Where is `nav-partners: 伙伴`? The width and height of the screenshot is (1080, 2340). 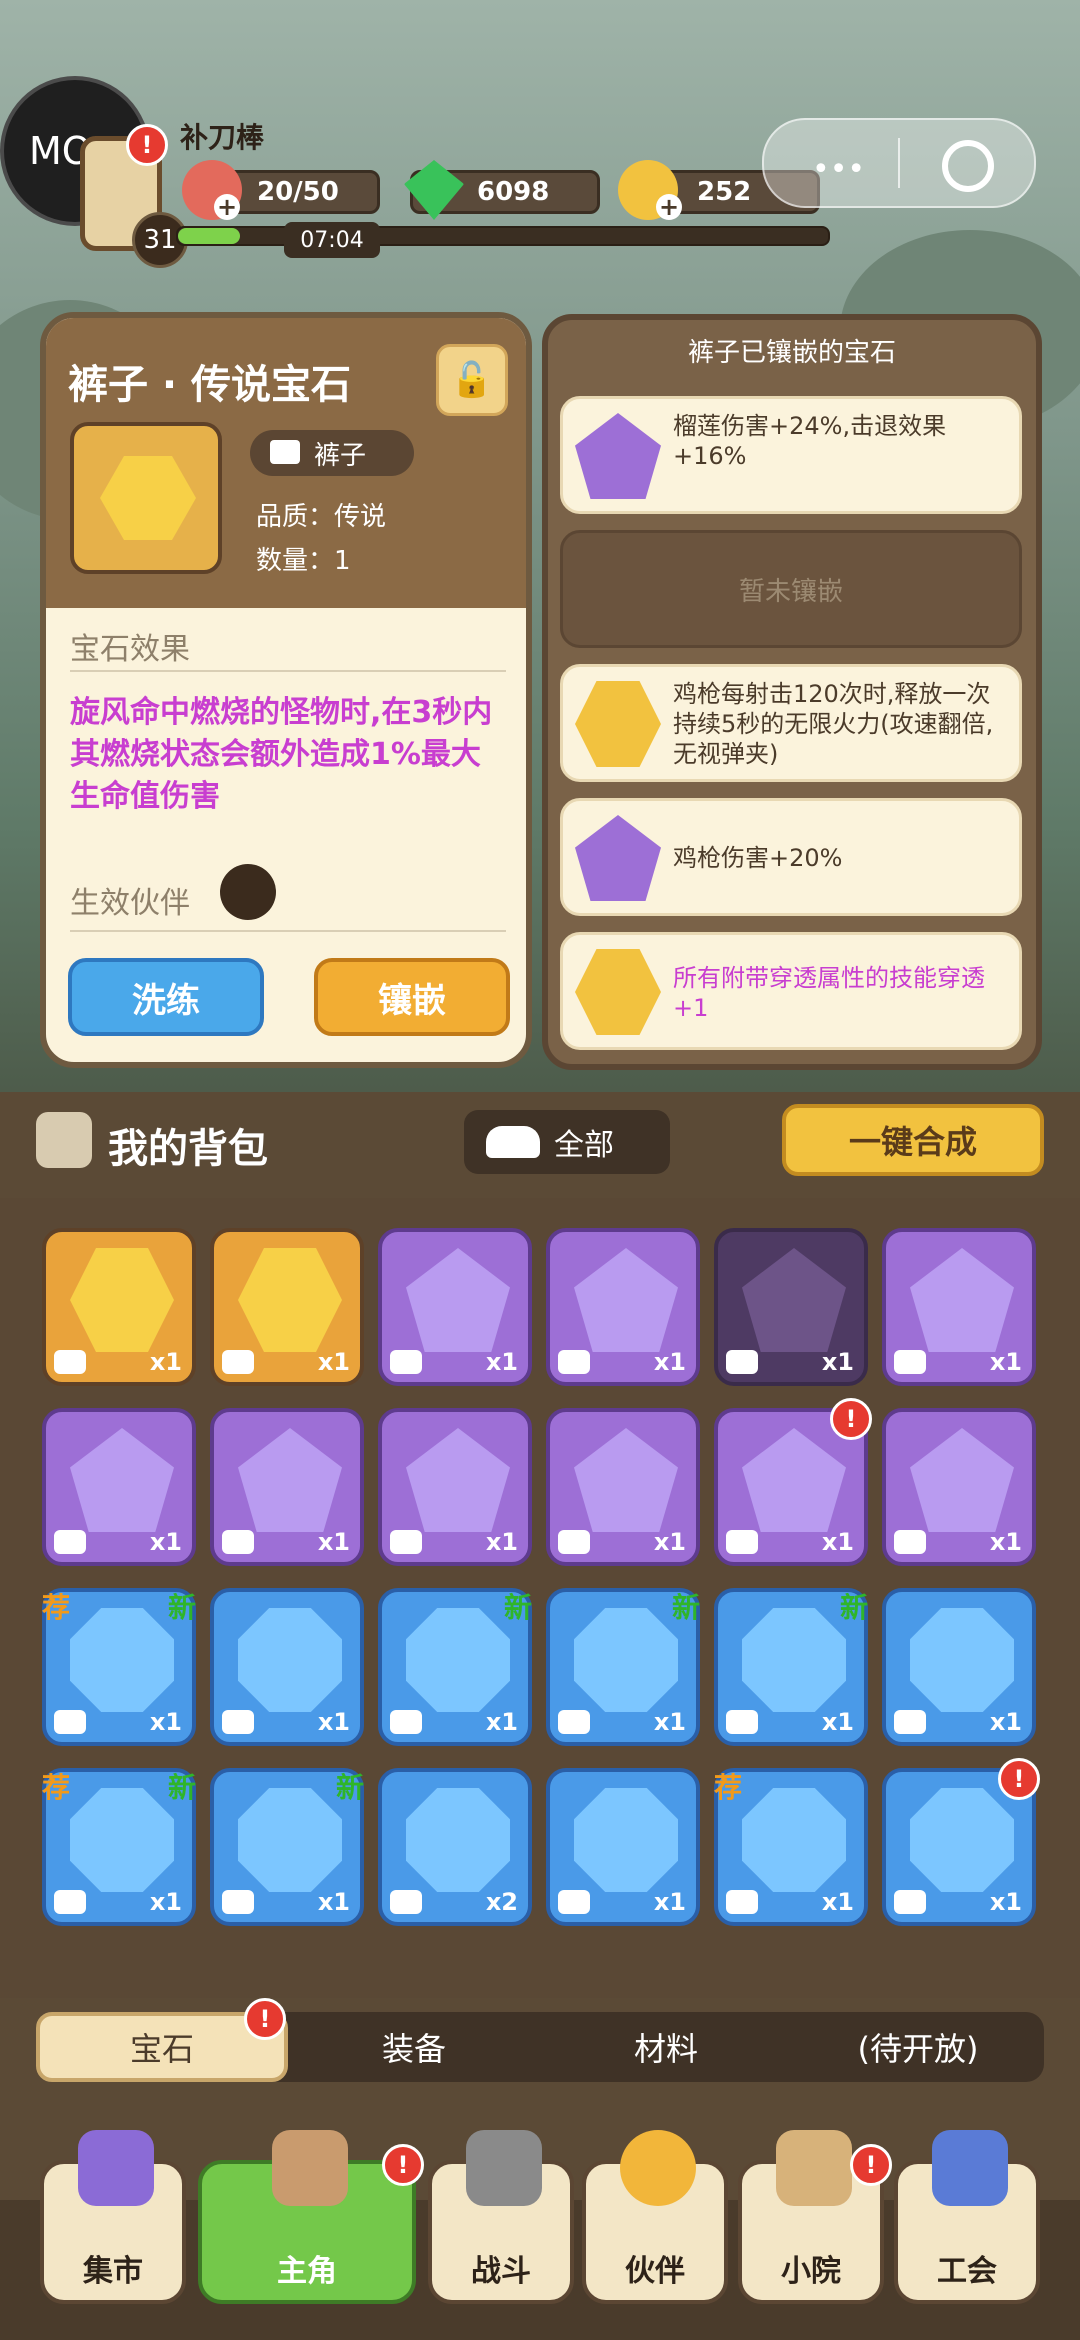
nav-partners: 伙伴 is located at coordinates (655, 2217).